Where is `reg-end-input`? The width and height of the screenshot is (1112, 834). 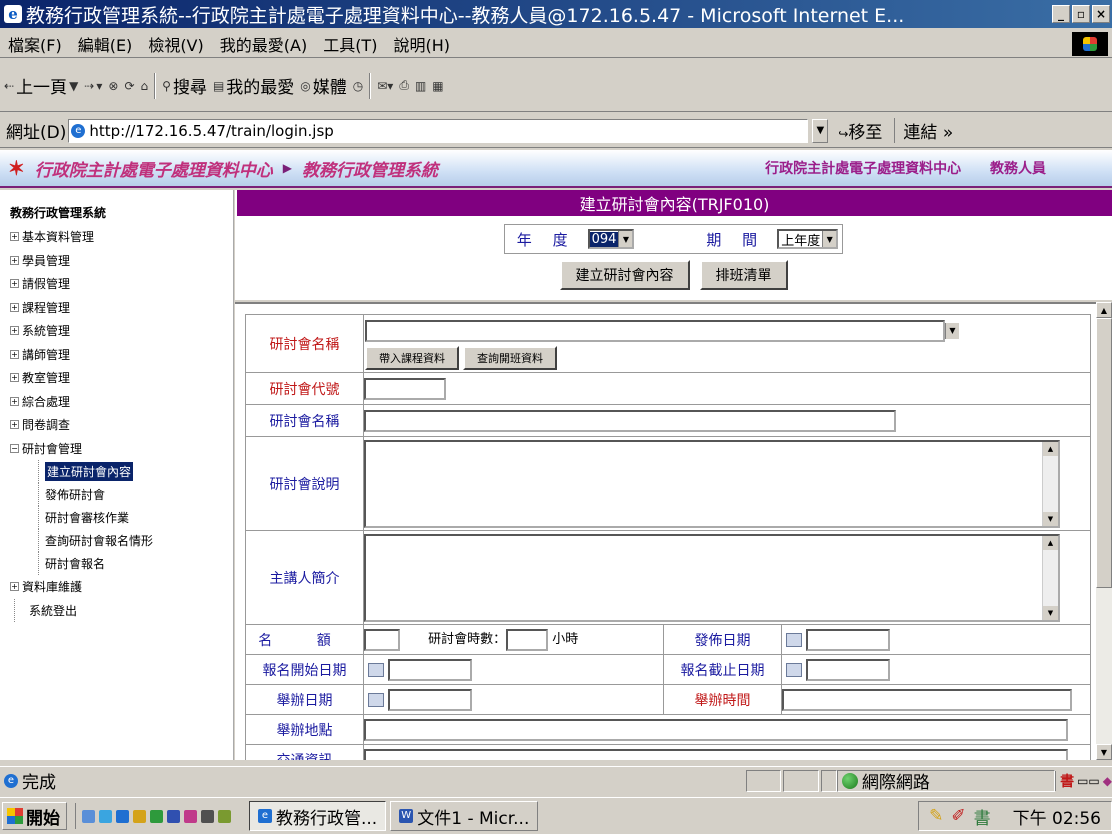
reg-end-input is located at coordinates (848, 669).